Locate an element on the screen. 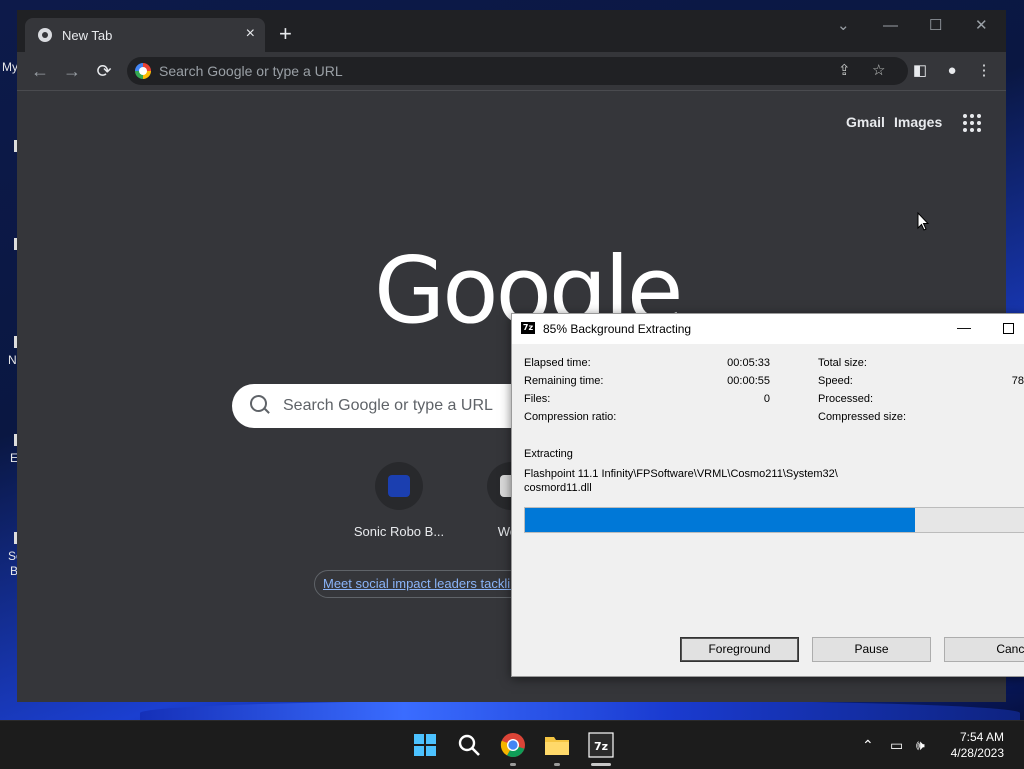 Image resolution: width=1024 pixels, height=769 pixels. desktop-icon-label: N is located at coordinates (12, 360).